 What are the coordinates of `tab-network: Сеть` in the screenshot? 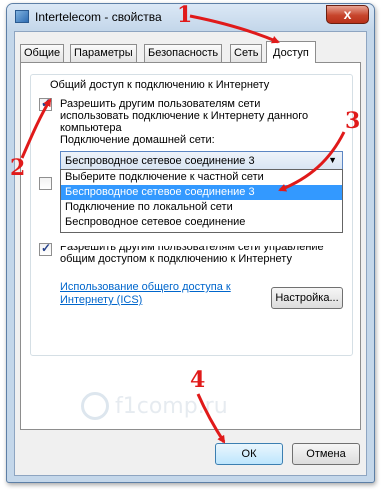 It's located at (246, 53).